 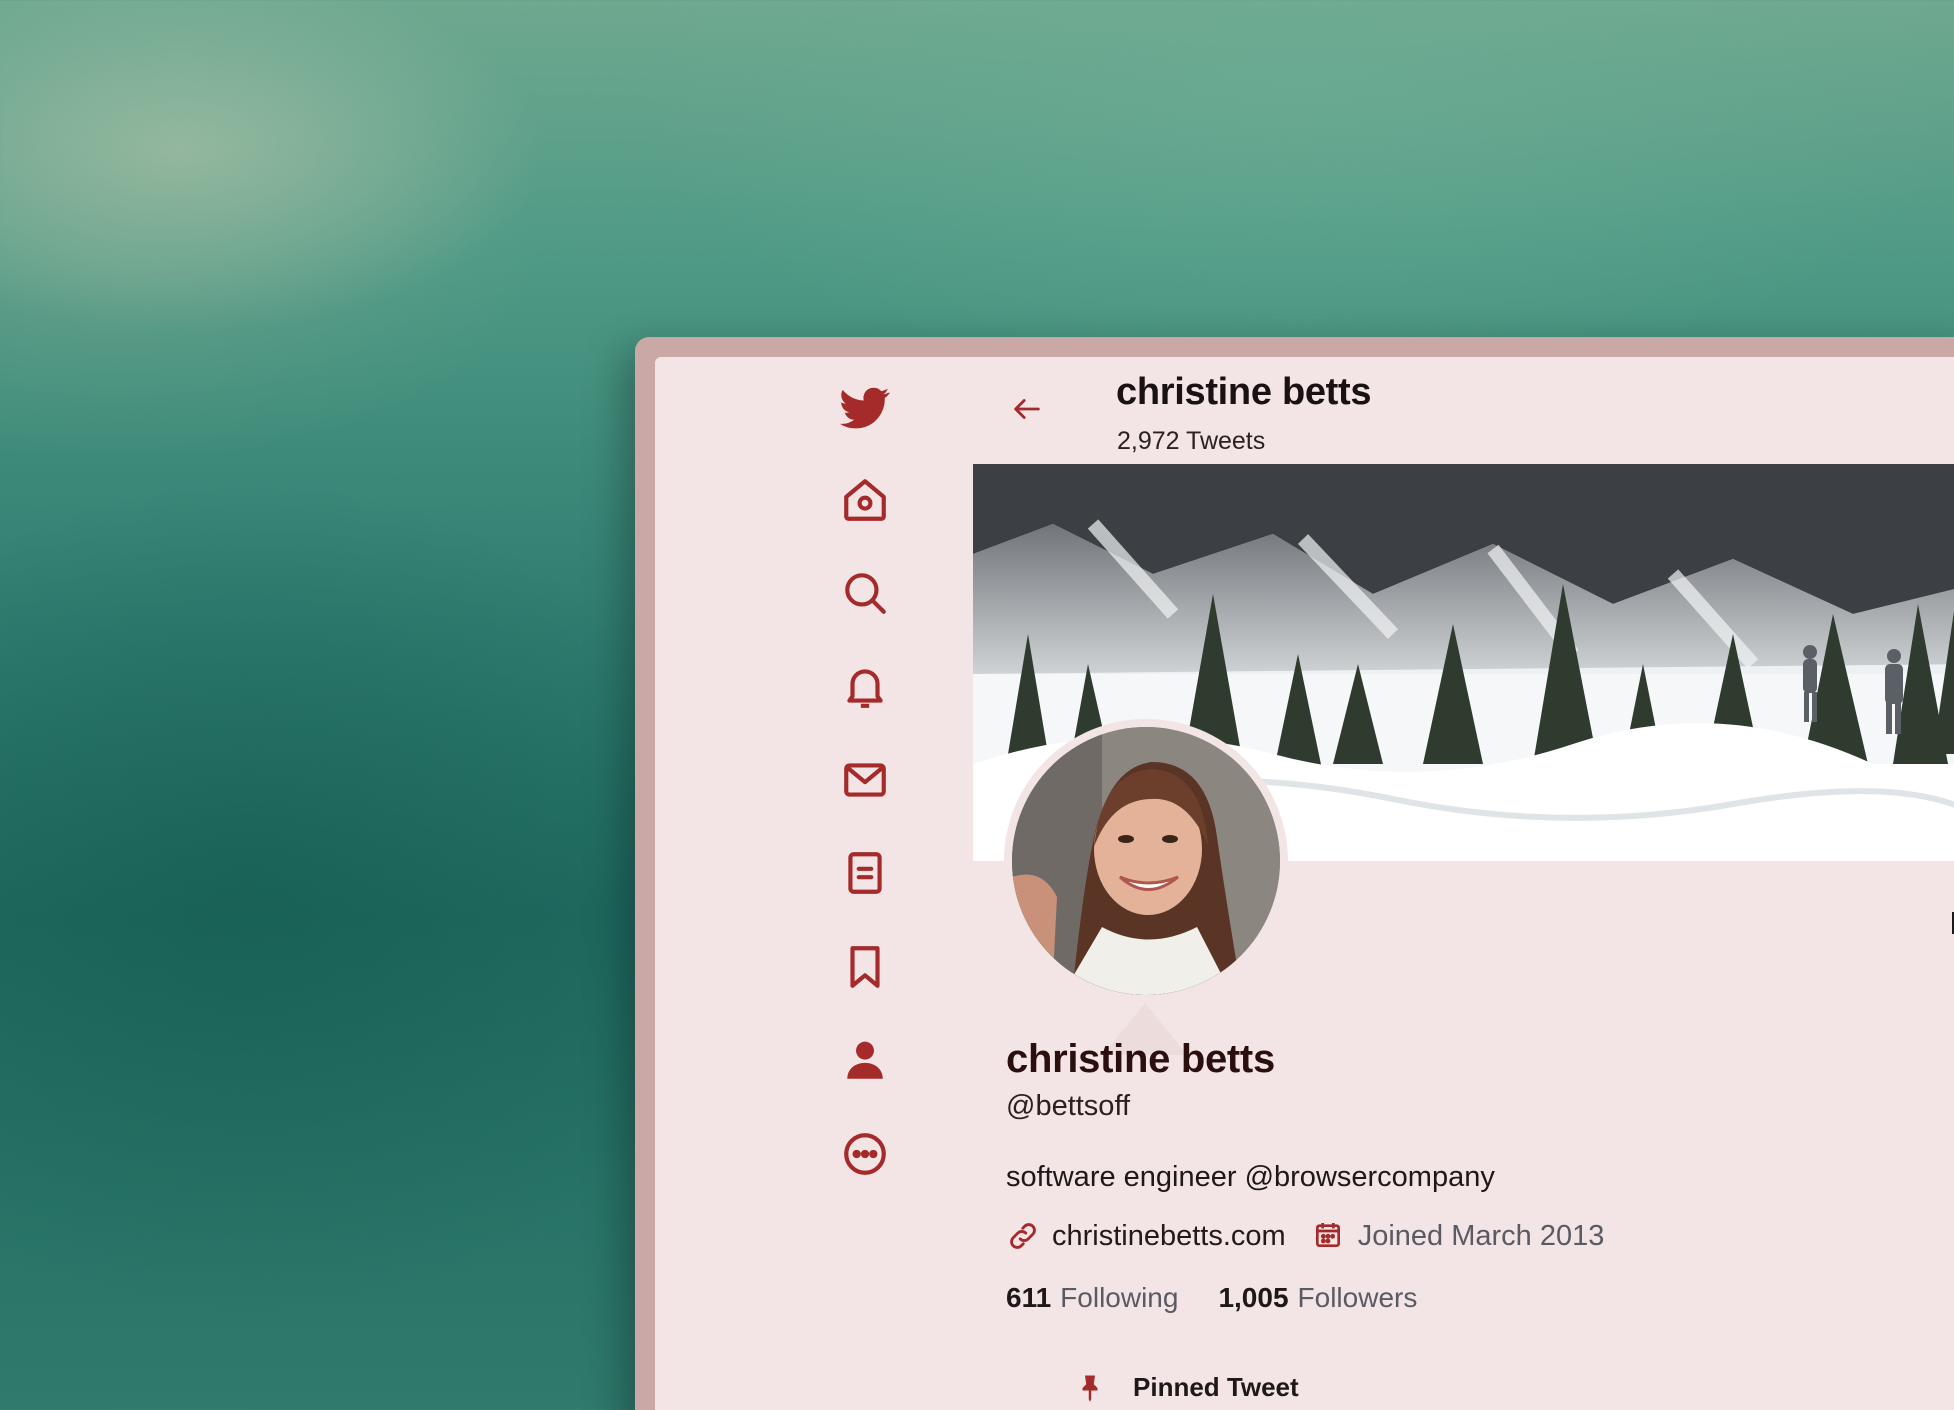 What do you see at coordinates (865, 1154) in the screenshot?
I see `more-ellipsis-icon` at bounding box center [865, 1154].